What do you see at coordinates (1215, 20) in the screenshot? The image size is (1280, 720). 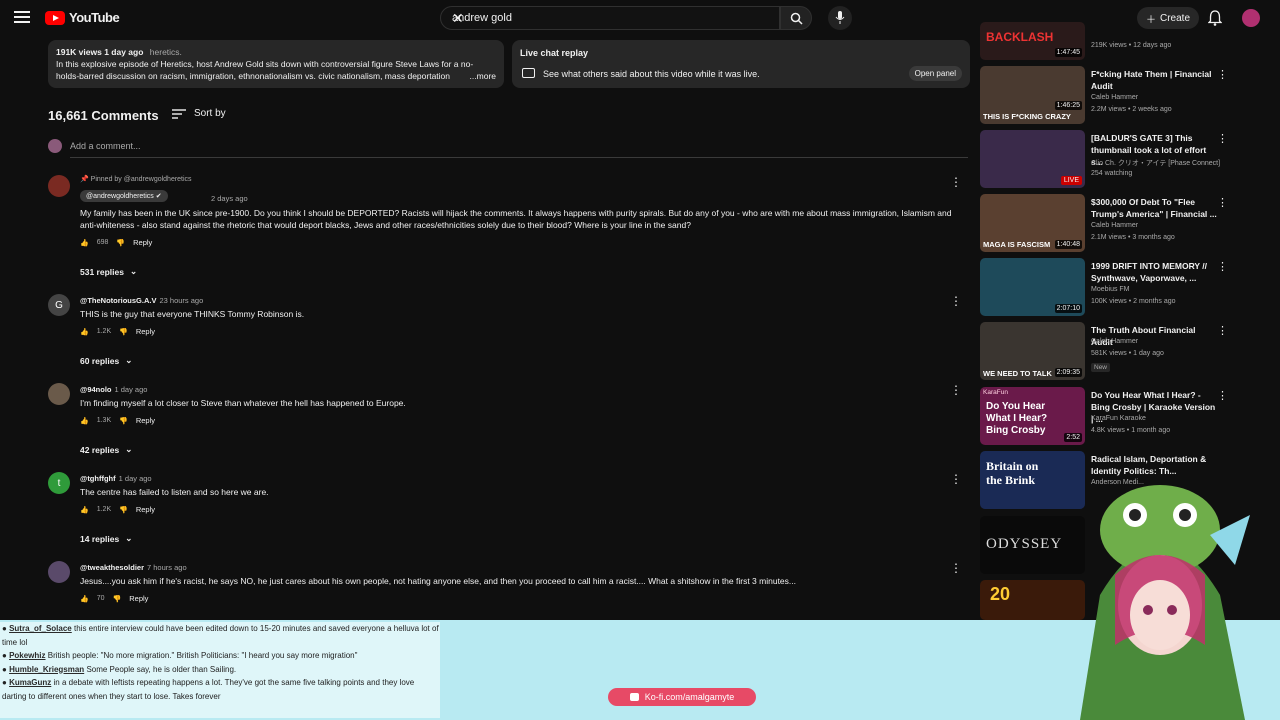 I see `notifications-button` at bounding box center [1215, 20].